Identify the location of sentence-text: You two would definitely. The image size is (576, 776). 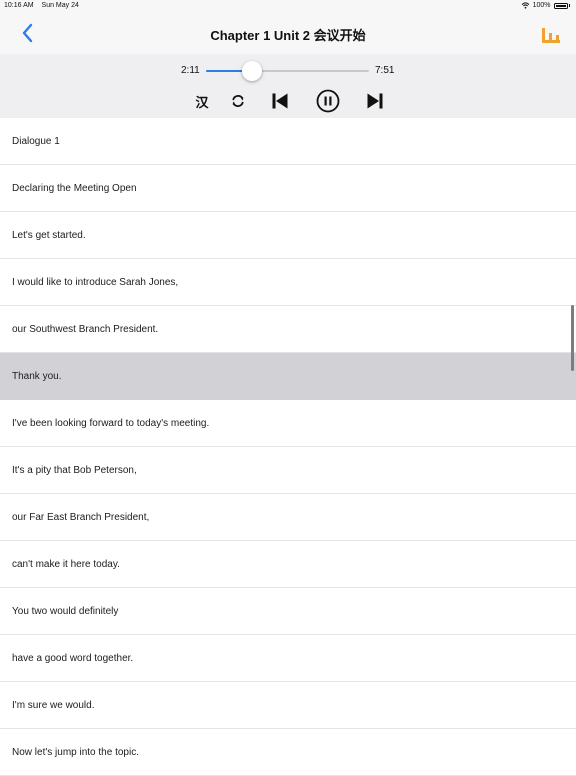
(65, 611).